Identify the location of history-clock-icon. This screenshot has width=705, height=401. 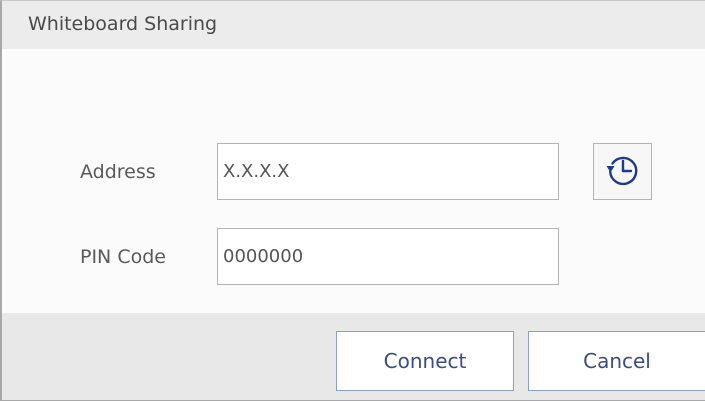
(623, 172).